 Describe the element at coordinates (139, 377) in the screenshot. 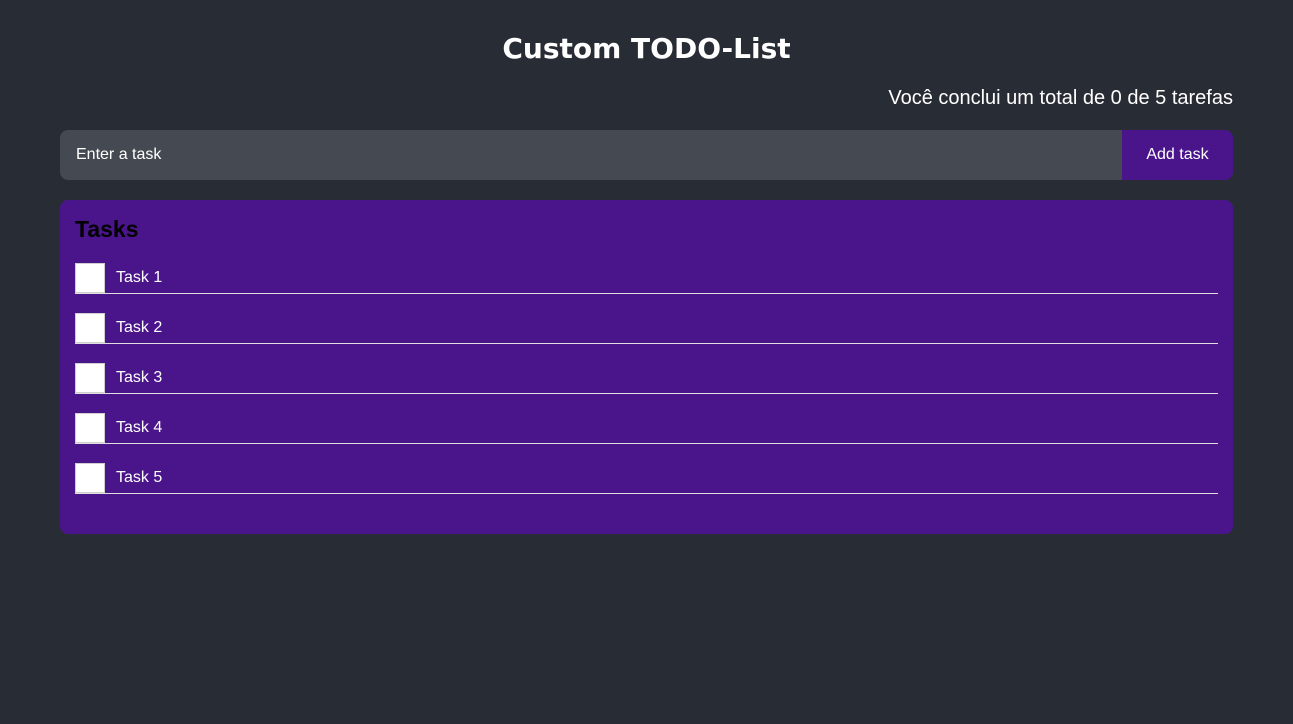

I see `task-label: Task 3` at that location.